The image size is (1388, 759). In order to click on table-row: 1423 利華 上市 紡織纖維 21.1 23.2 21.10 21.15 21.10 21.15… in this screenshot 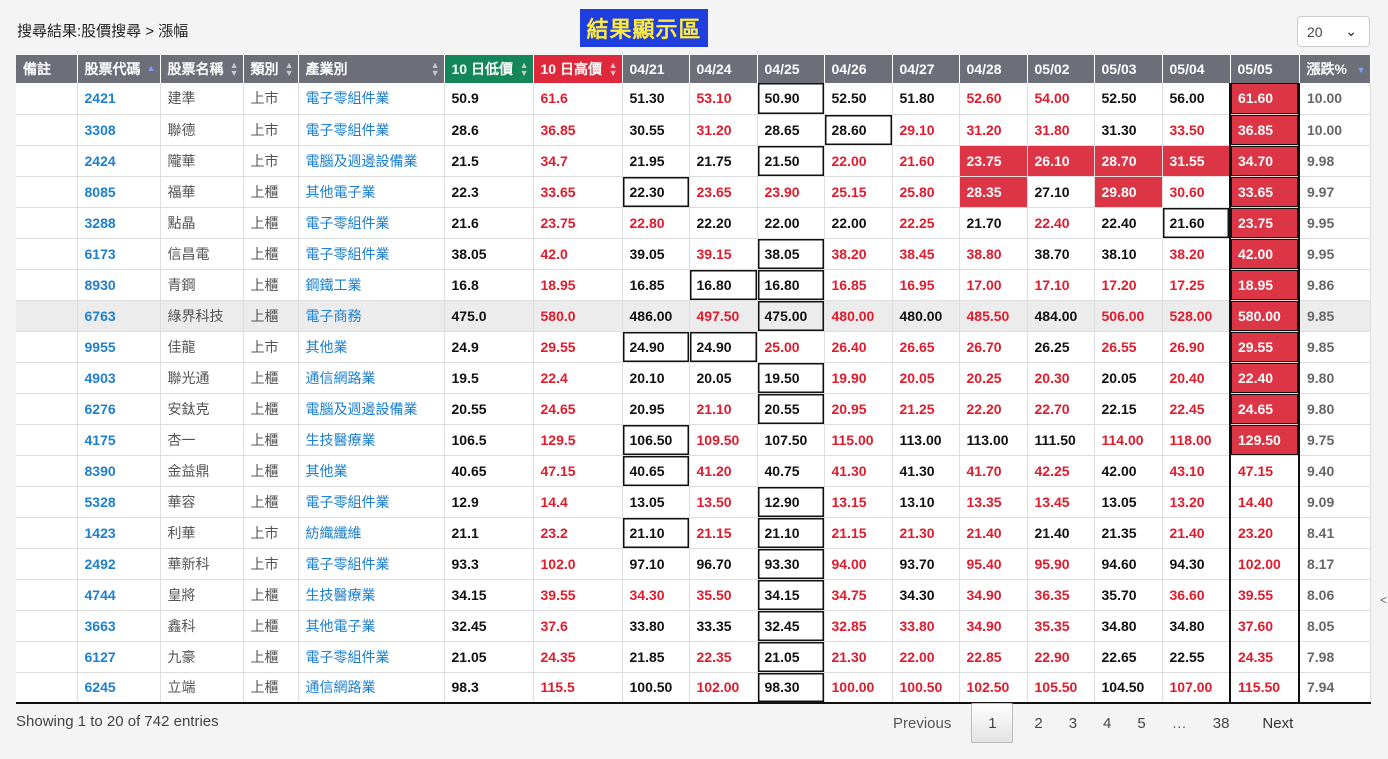, I will do `click(693, 533)`.